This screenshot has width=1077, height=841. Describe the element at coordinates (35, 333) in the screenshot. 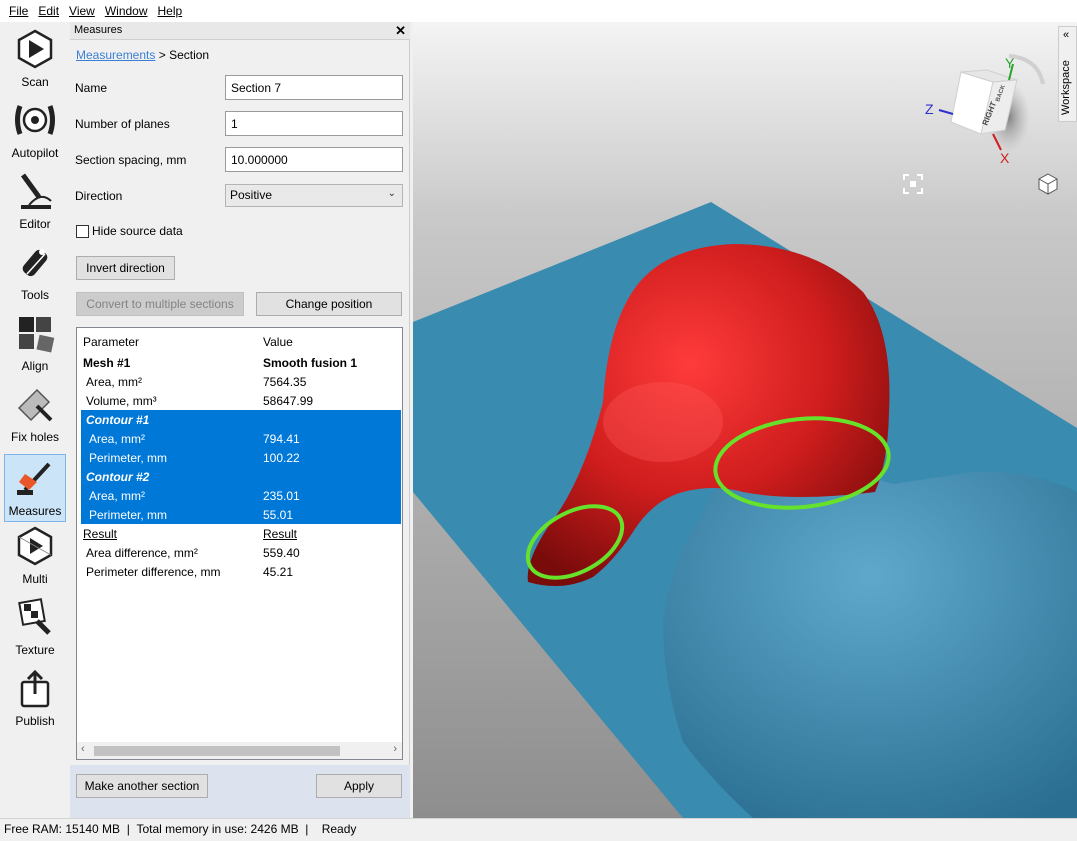

I see `align-icon` at that location.